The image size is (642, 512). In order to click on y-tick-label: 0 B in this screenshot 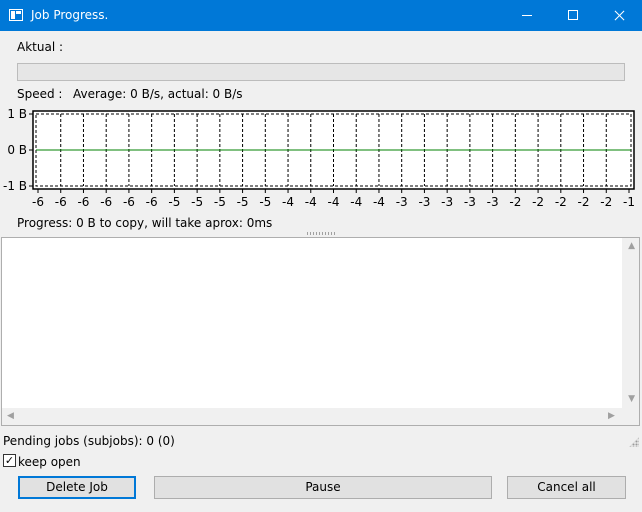, I will do `click(17, 150)`.